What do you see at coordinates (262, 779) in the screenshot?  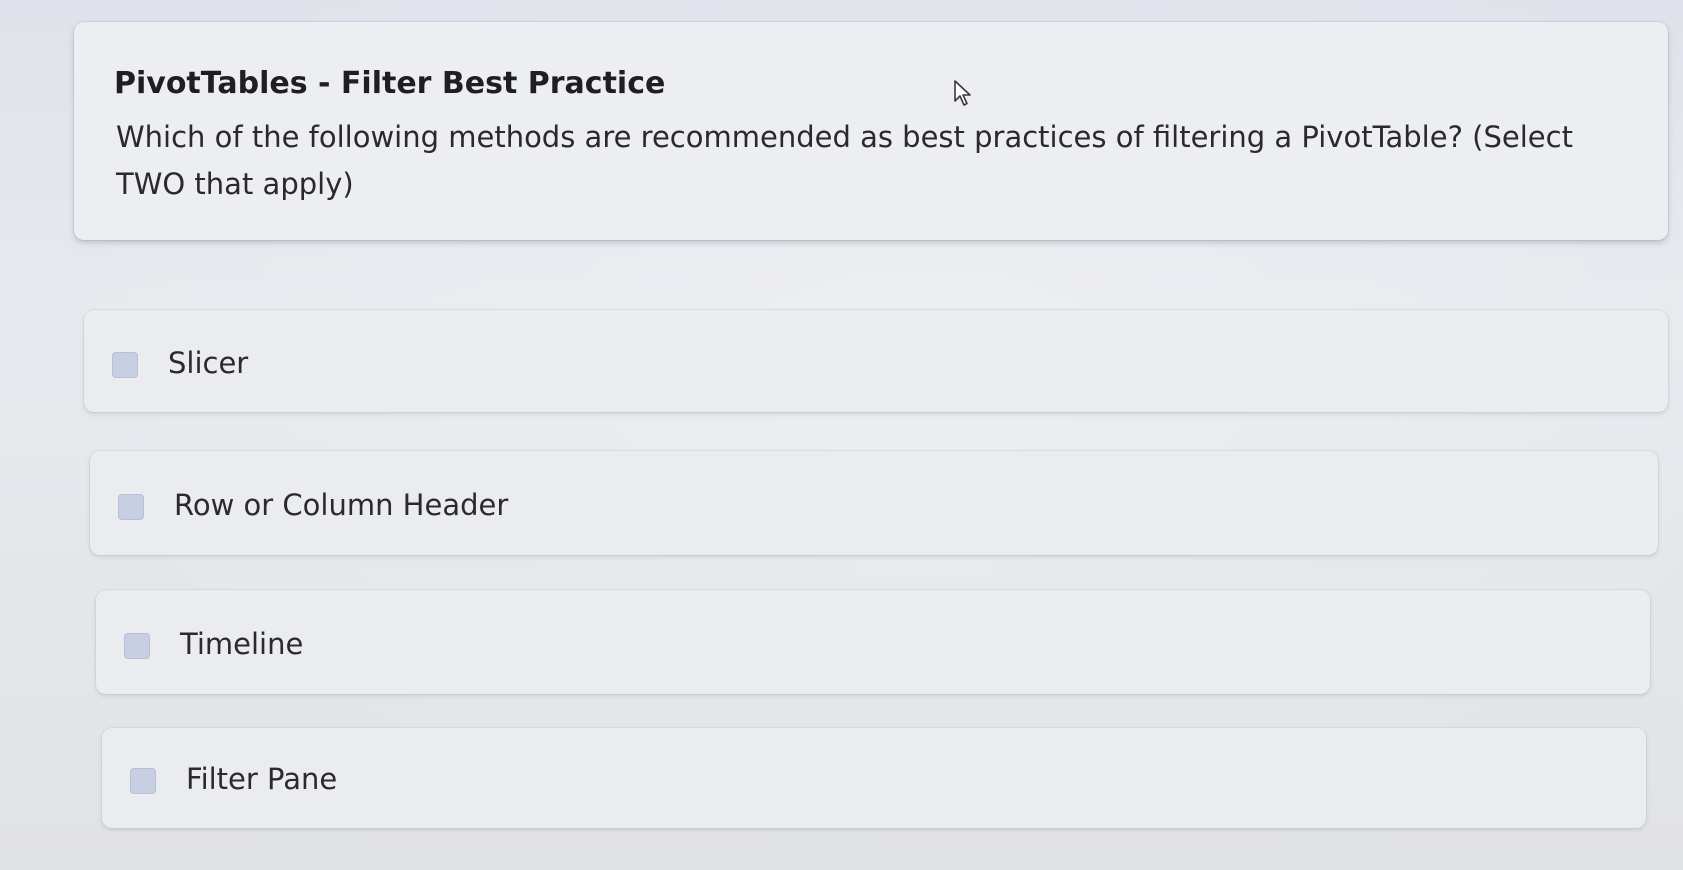 I see `option-label: Filter Pane` at bounding box center [262, 779].